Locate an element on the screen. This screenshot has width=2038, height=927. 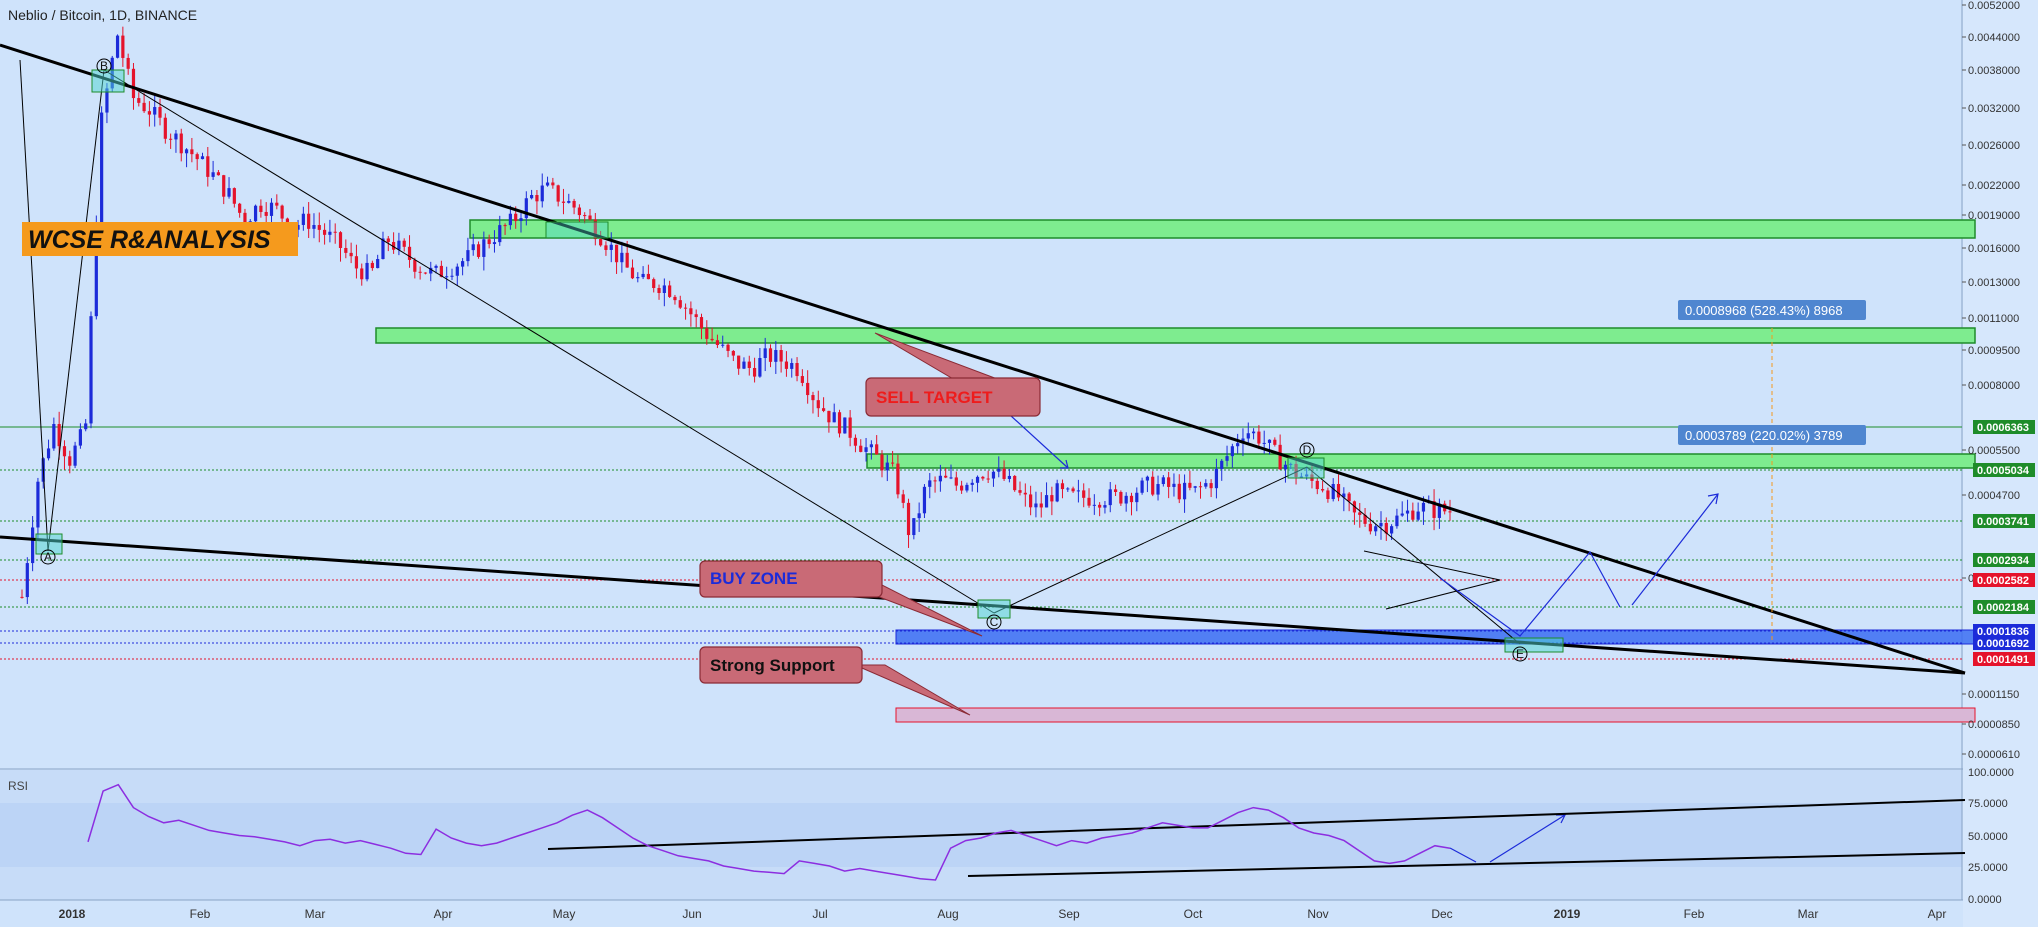
price-tick-label: 0.0008000 is located at coordinates (1994, 386).